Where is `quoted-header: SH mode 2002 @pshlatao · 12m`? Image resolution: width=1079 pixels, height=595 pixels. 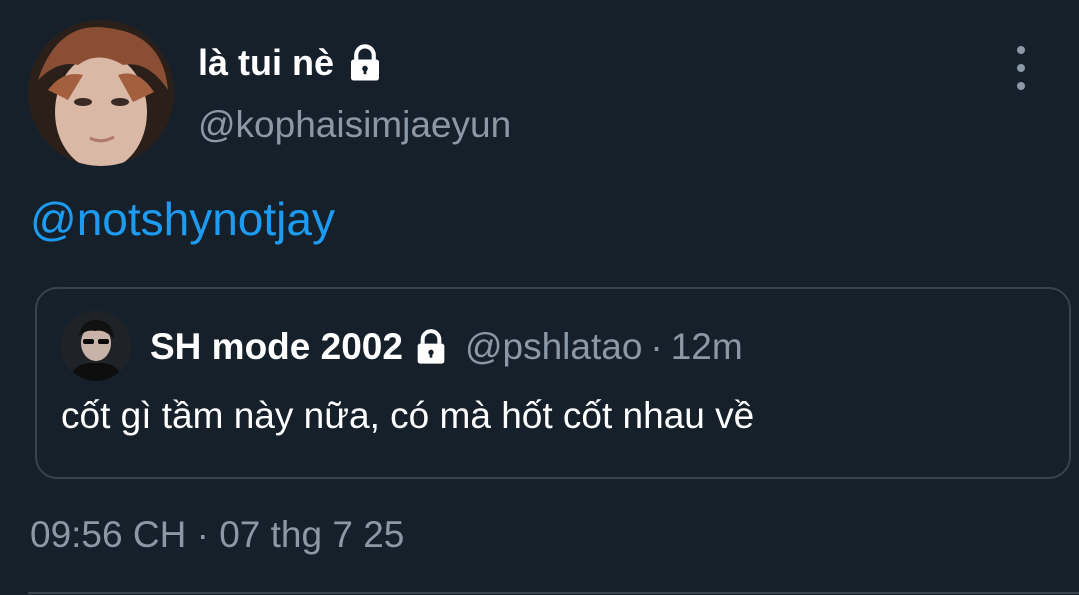
quoted-header: SH mode 2002 @pshlatao · 12m is located at coordinates (446, 347).